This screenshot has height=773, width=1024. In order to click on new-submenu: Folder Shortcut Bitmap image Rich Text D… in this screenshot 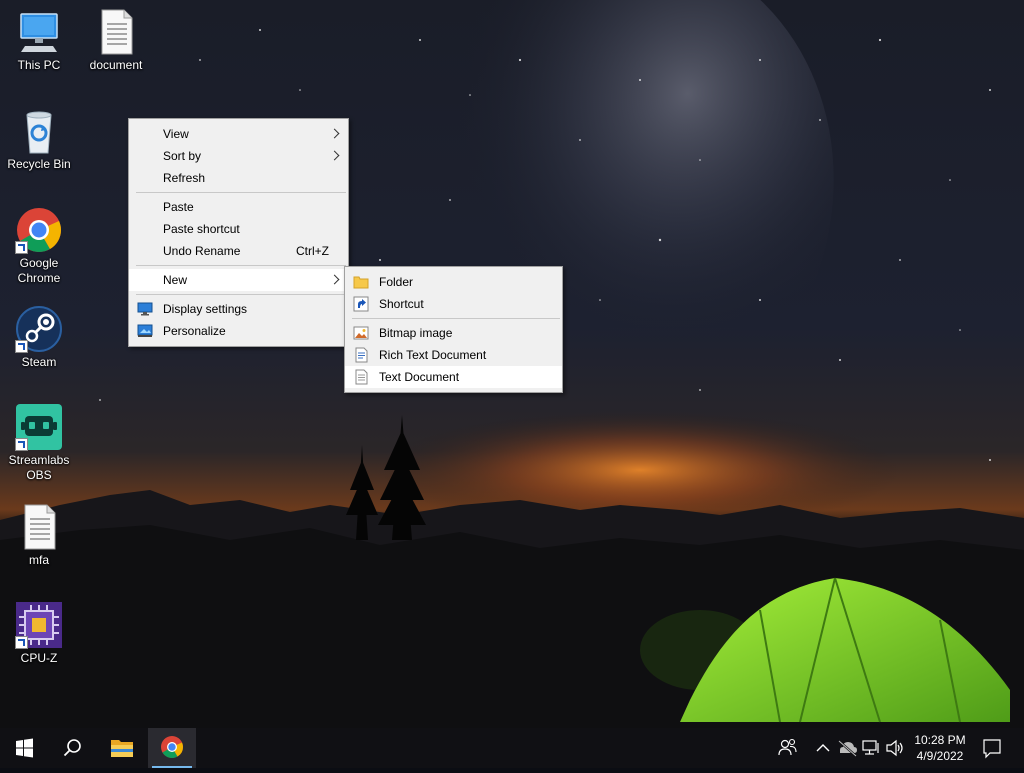, I will do `click(453, 329)`.